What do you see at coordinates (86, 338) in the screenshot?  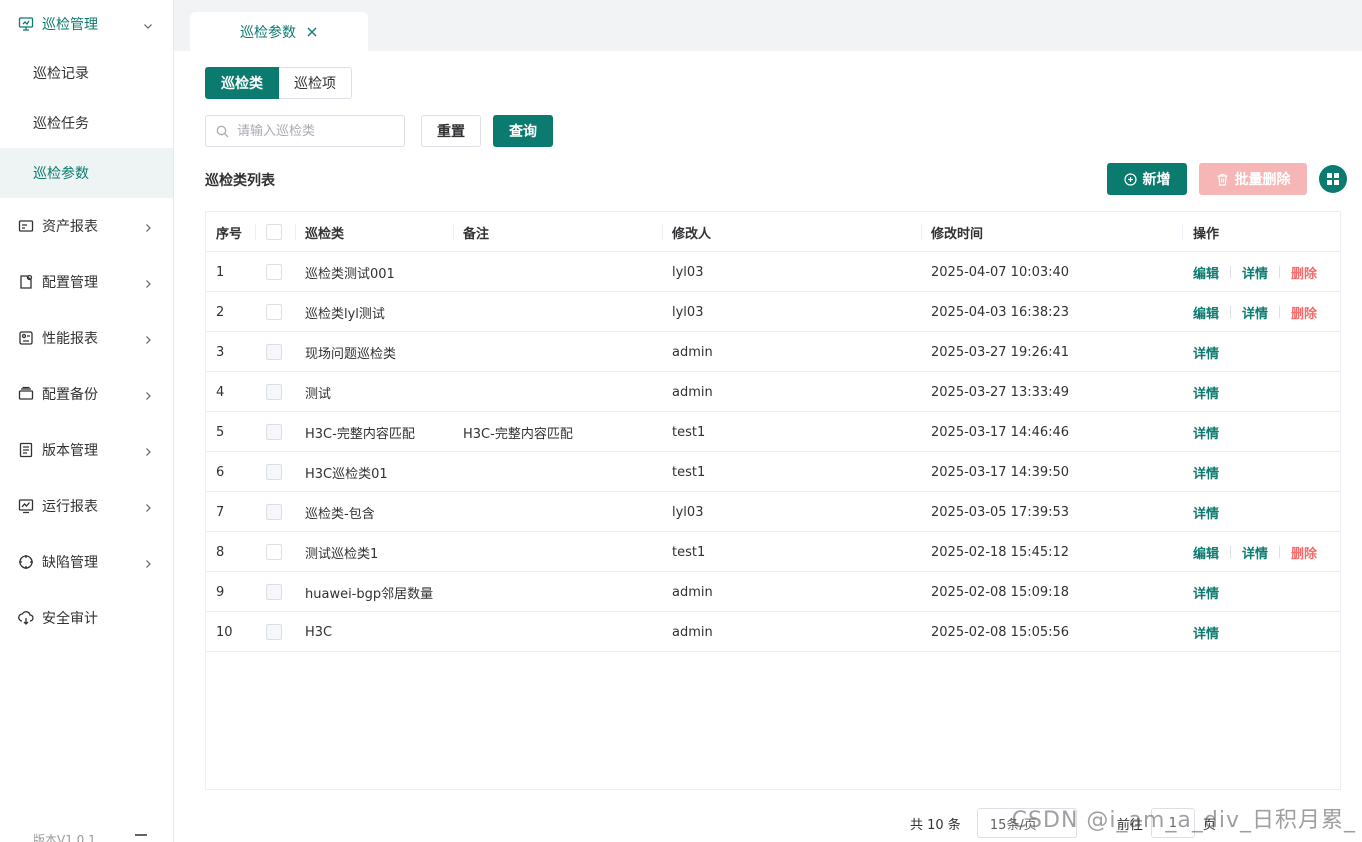 I see `menu-group-performance: 性能报表` at bounding box center [86, 338].